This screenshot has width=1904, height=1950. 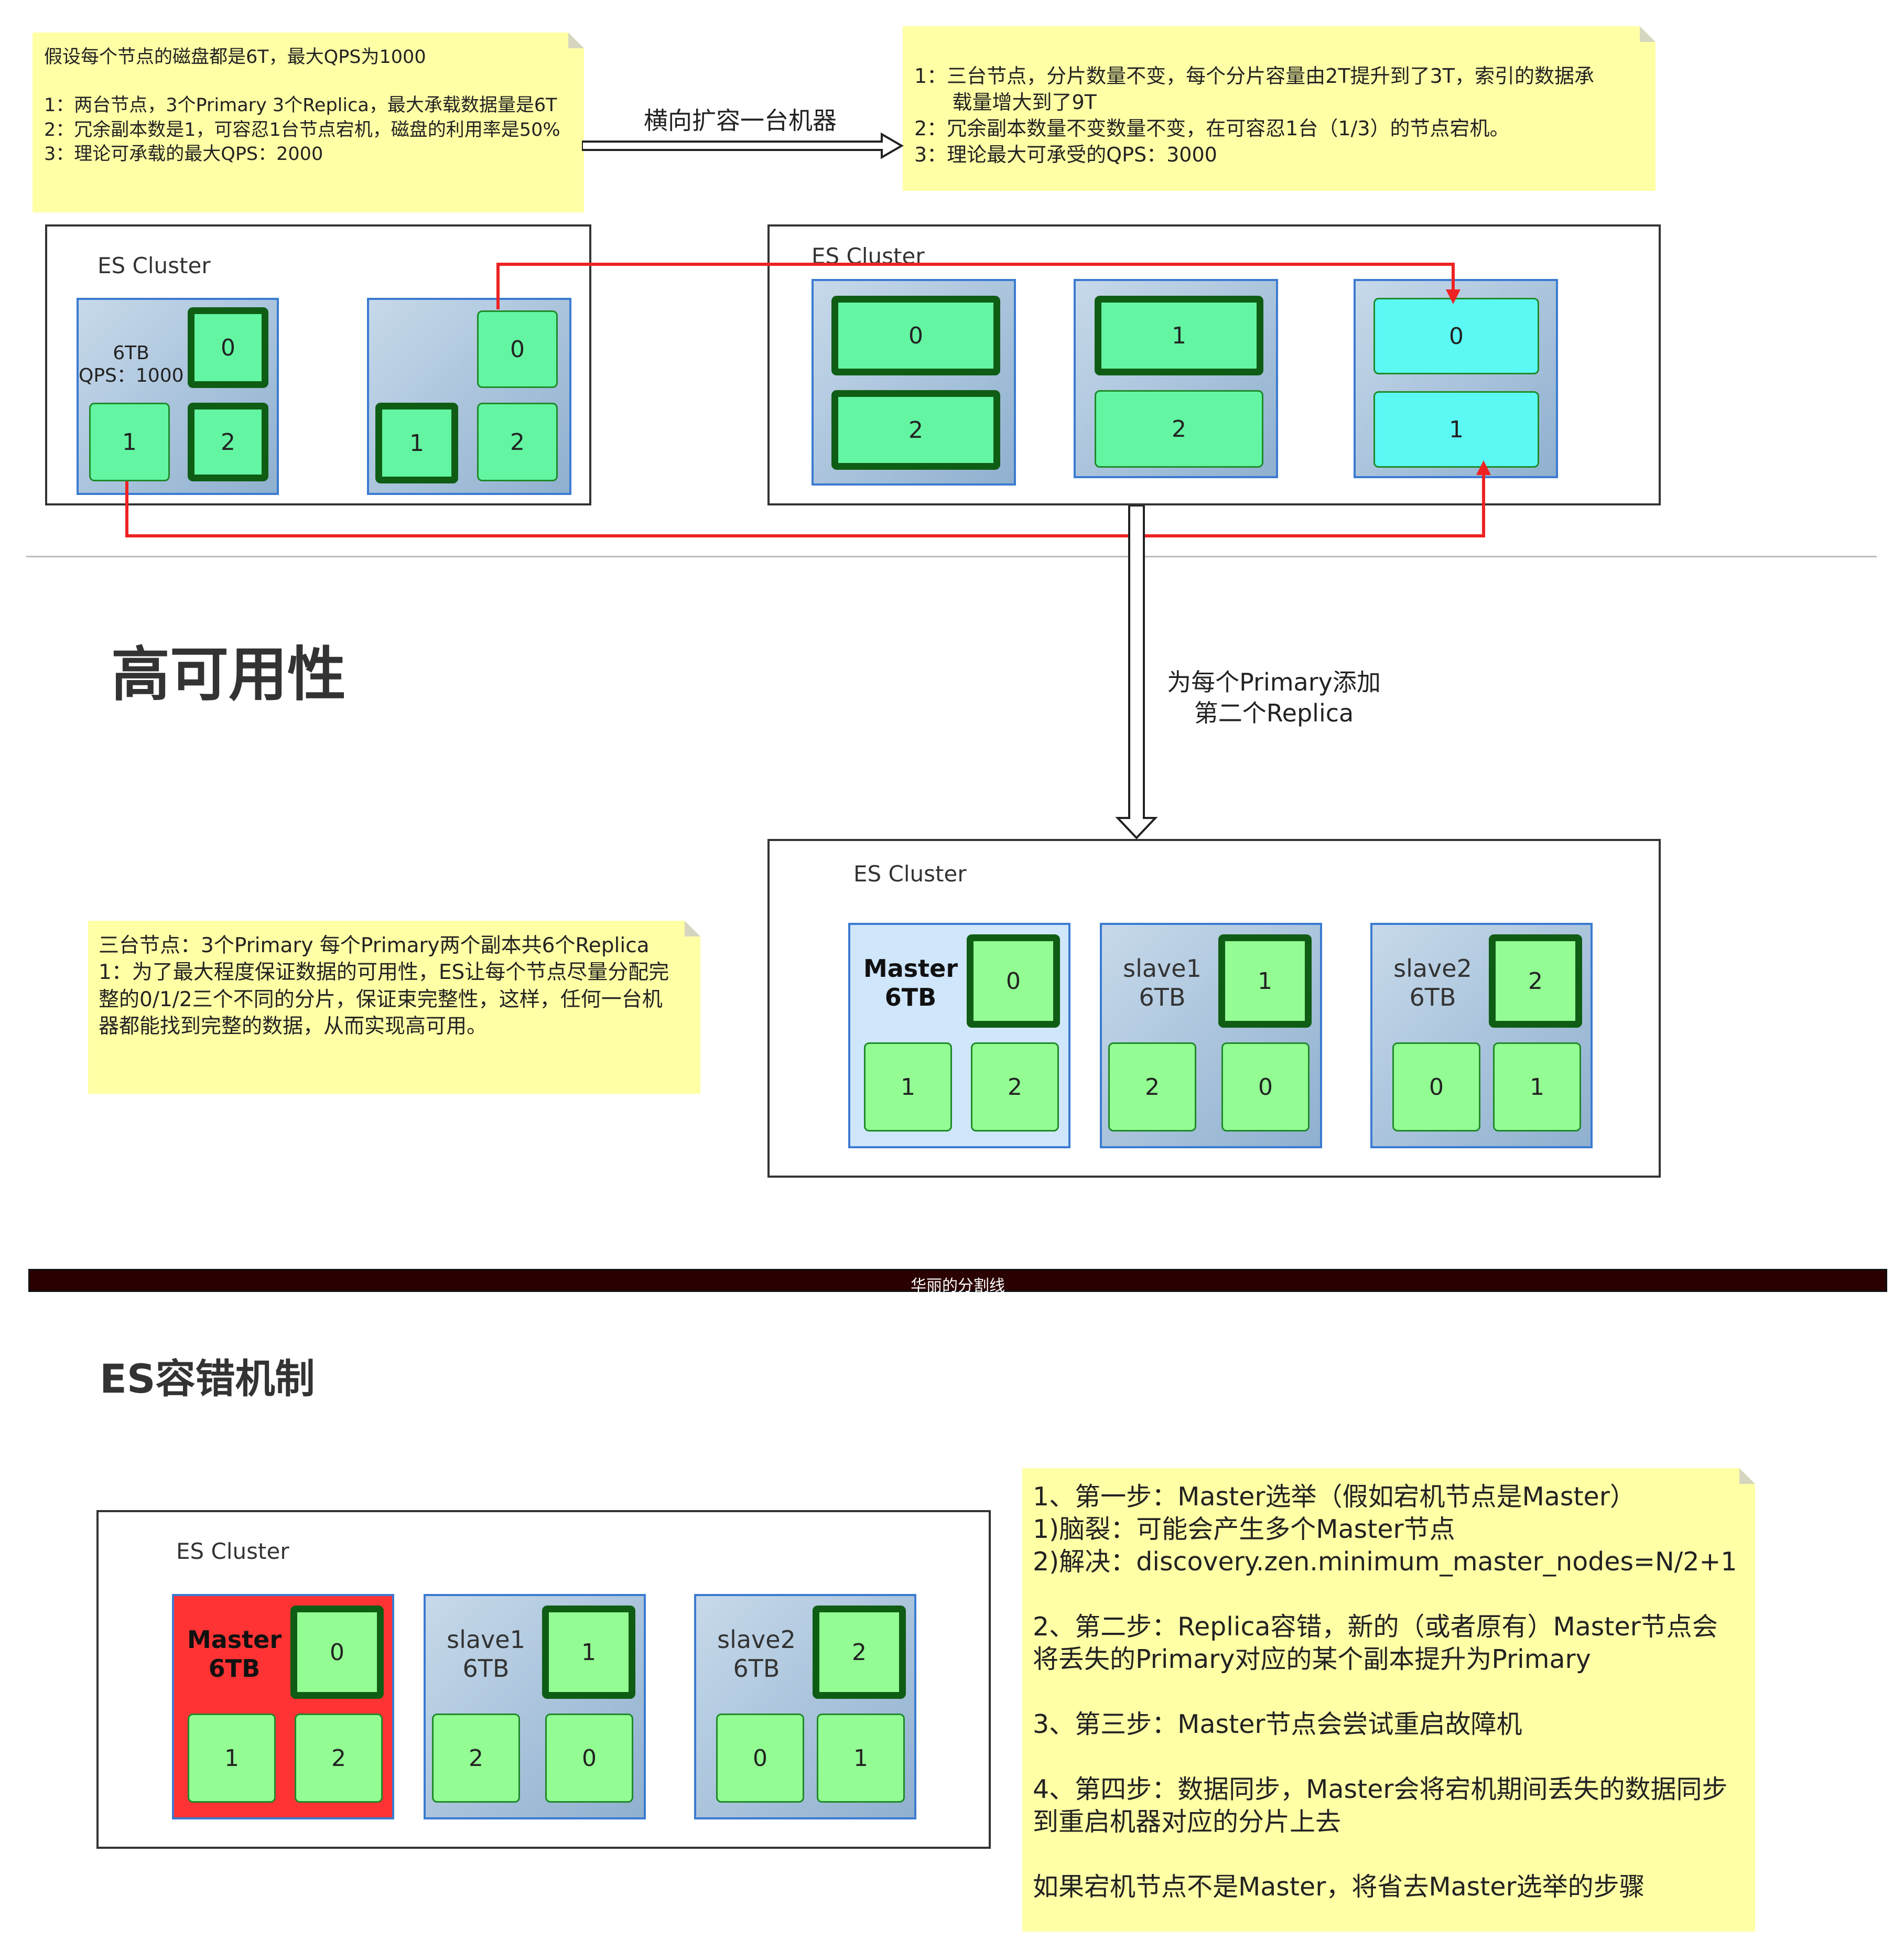 What do you see at coordinates (808, 400) in the screenshot?
I see `shard-migration-lines` at bounding box center [808, 400].